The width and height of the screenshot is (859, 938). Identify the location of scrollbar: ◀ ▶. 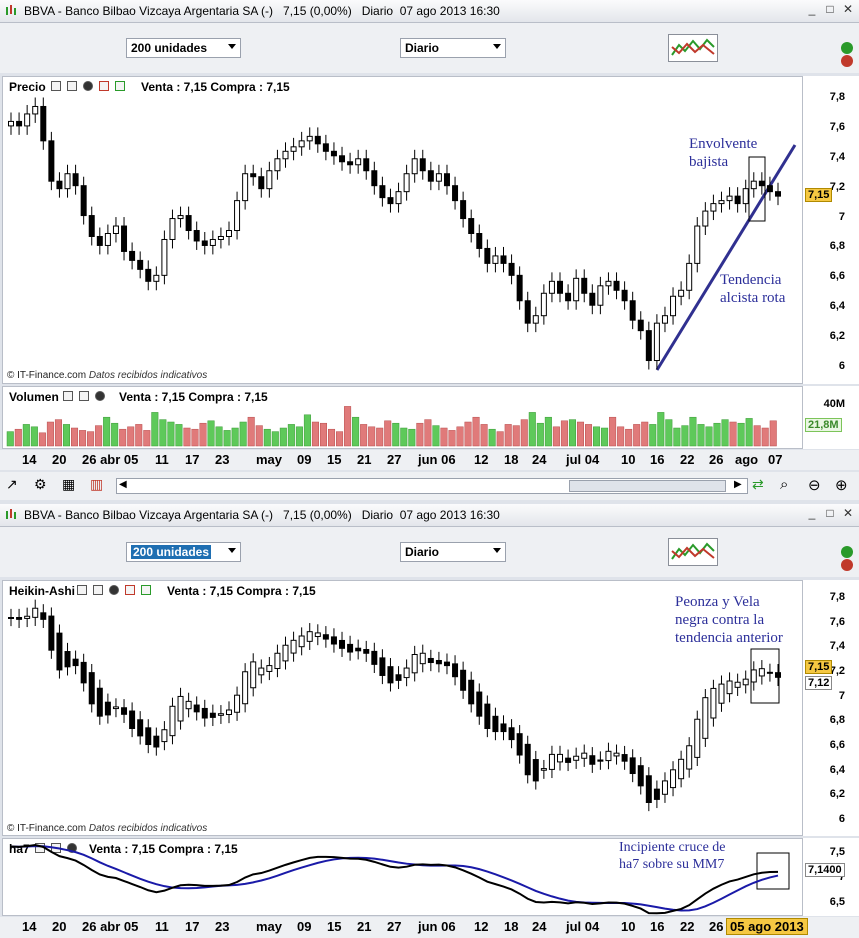
(432, 486).